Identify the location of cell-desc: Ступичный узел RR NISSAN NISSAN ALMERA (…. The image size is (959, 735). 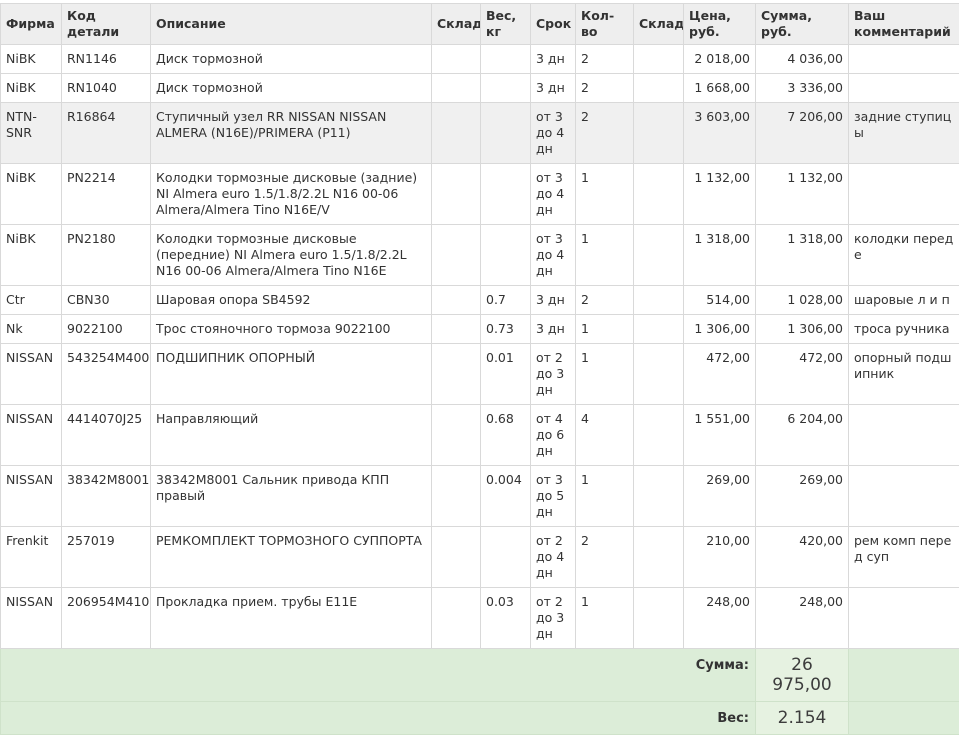
(291, 133).